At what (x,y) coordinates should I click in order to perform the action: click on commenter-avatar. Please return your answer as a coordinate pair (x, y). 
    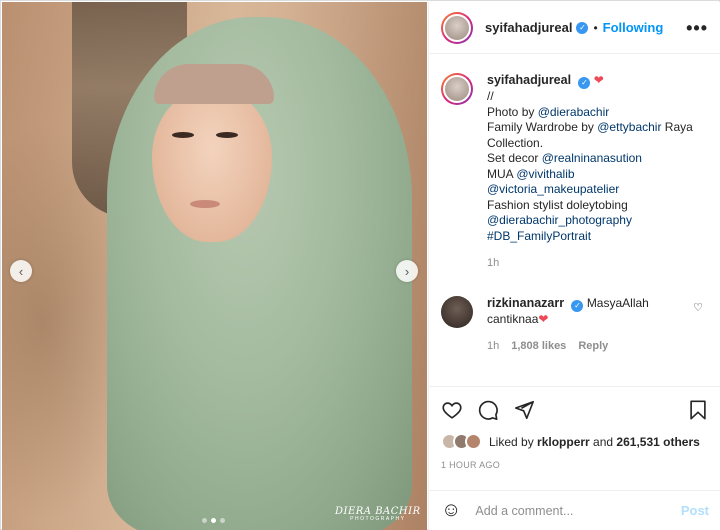
    Looking at the image, I should click on (457, 311).